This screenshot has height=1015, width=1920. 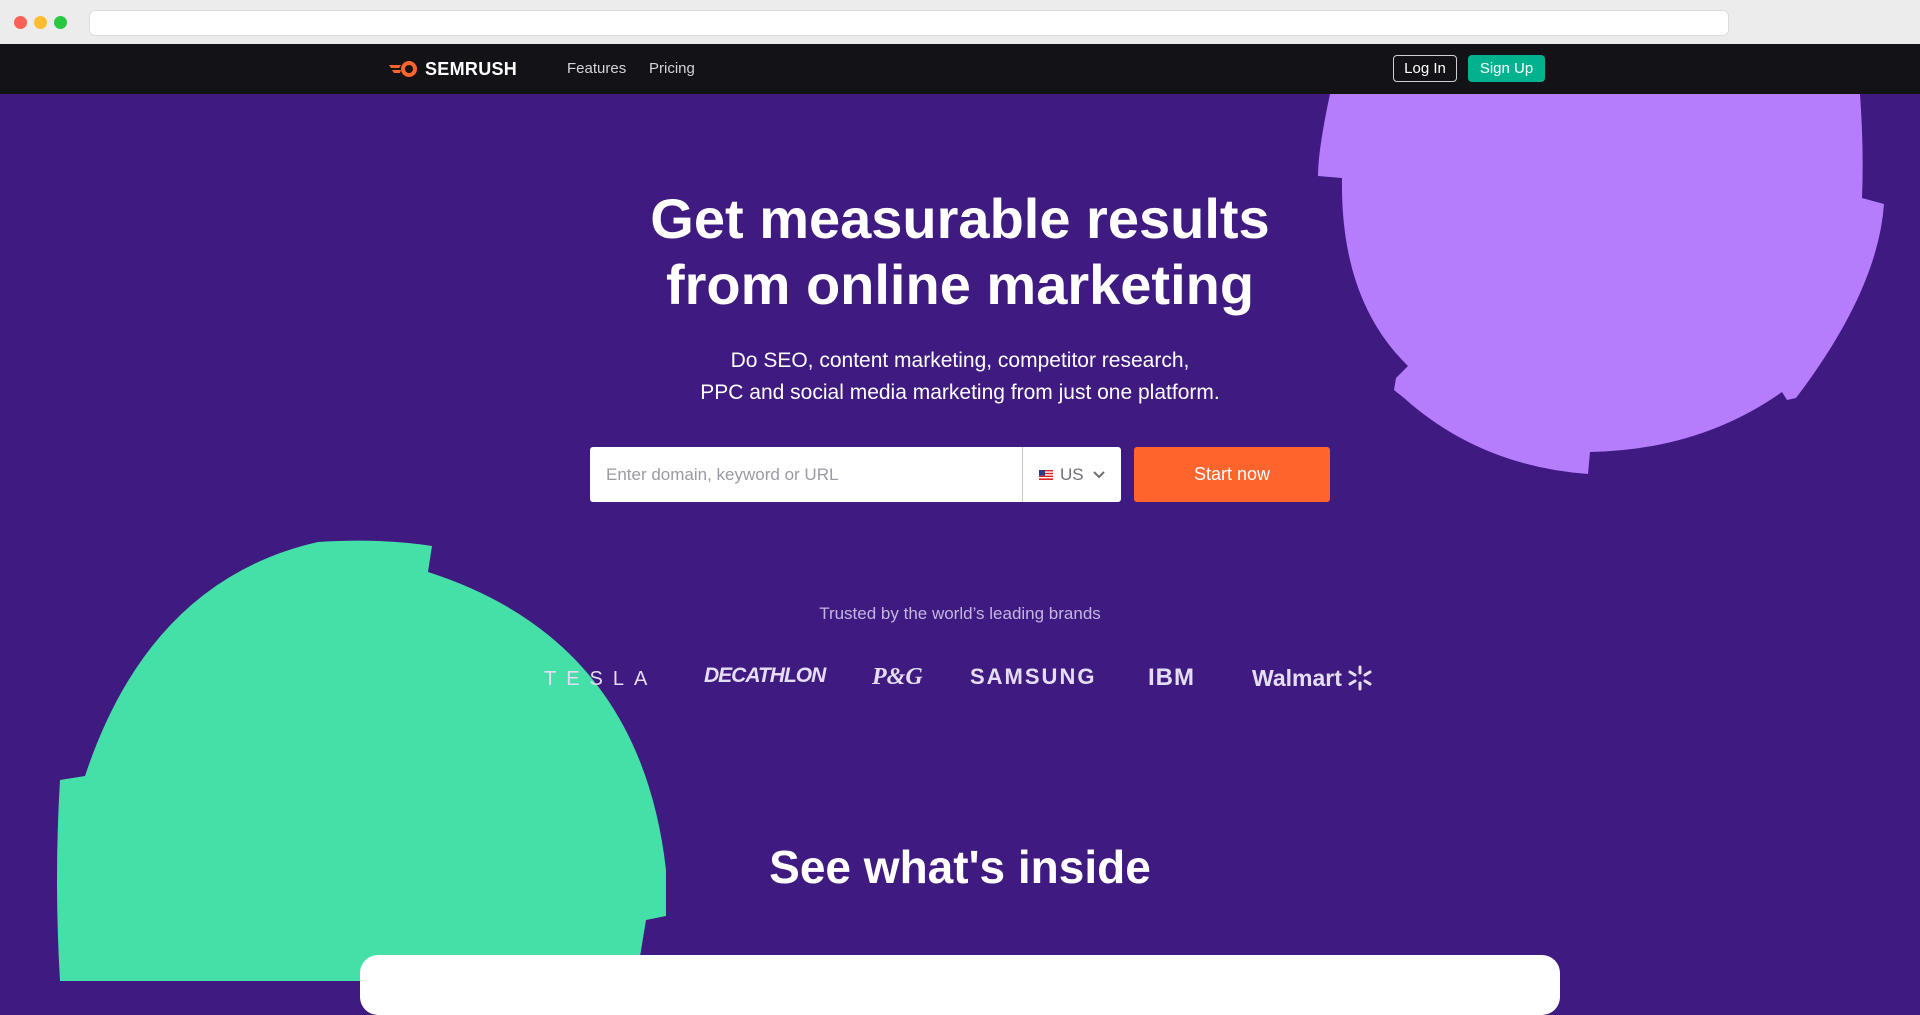 What do you see at coordinates (672, 68) in the screenshot?
I see `nav-link-pricing: Pricing` at bounding box center [672, 68].